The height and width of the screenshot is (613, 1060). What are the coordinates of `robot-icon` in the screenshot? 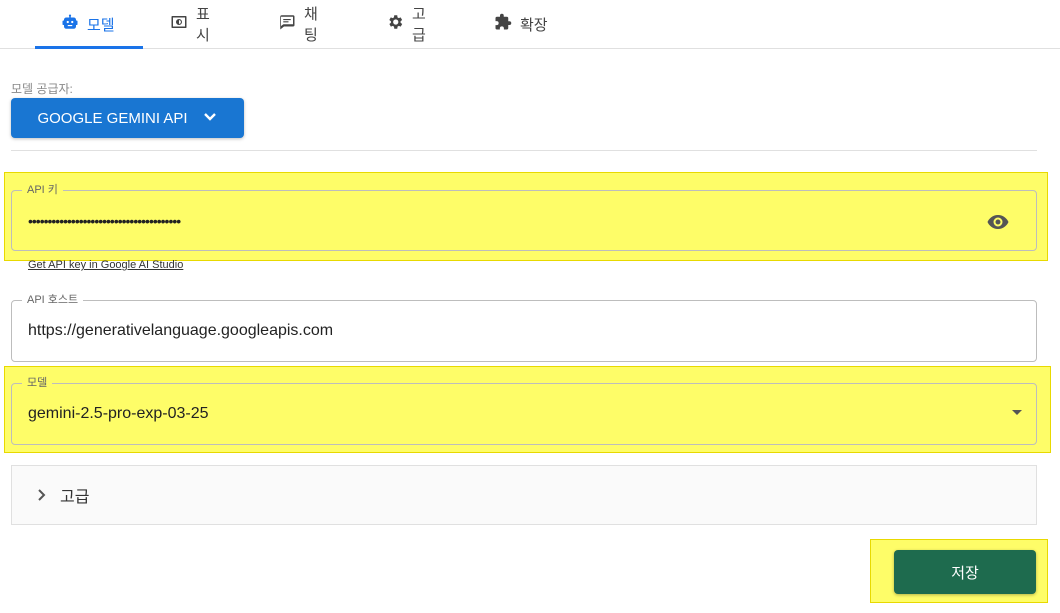 It's located at (70, 24).